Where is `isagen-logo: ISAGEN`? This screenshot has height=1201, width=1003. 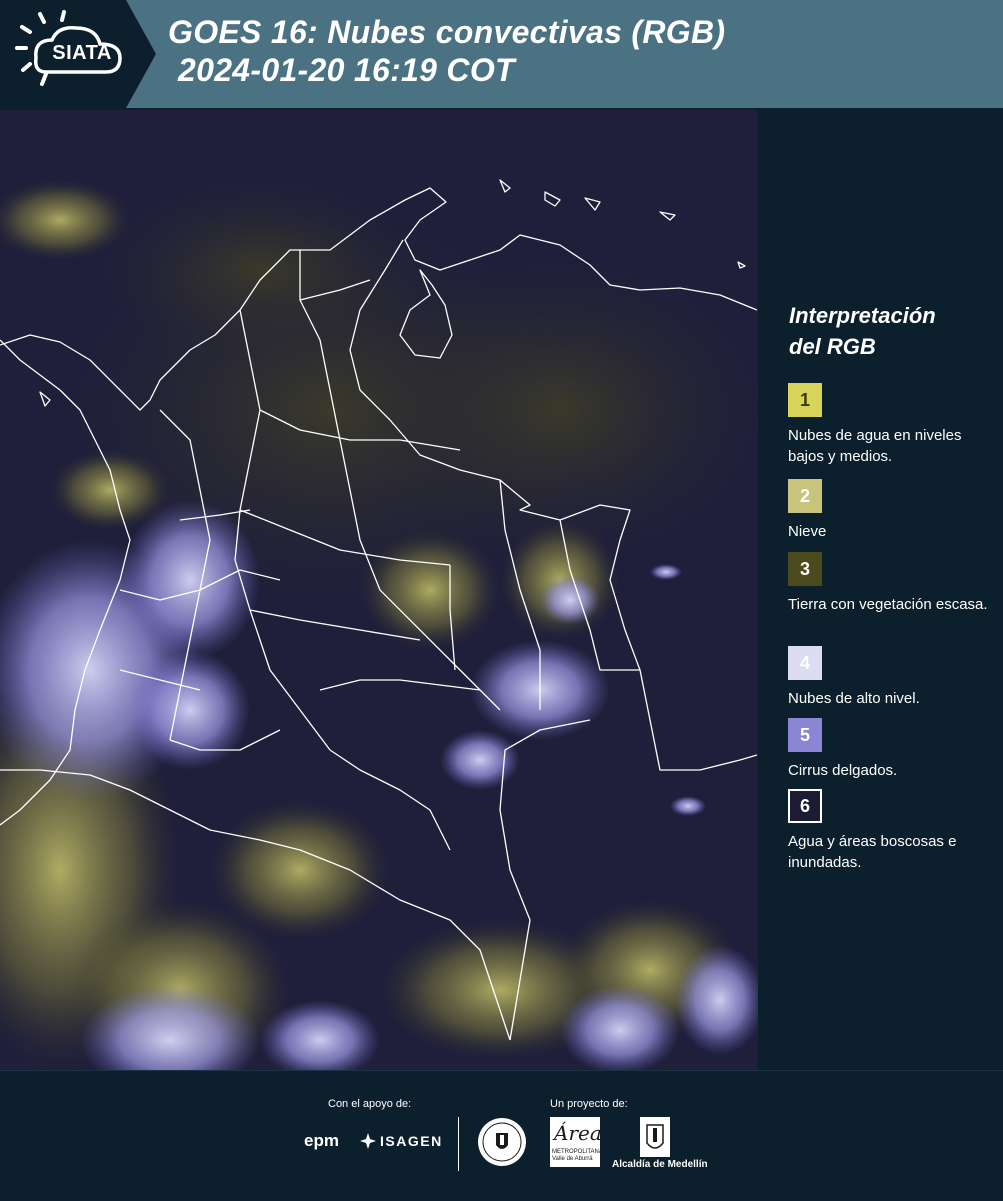
isagen-logo: ISAGEN is located at coordinates (401, 1141).